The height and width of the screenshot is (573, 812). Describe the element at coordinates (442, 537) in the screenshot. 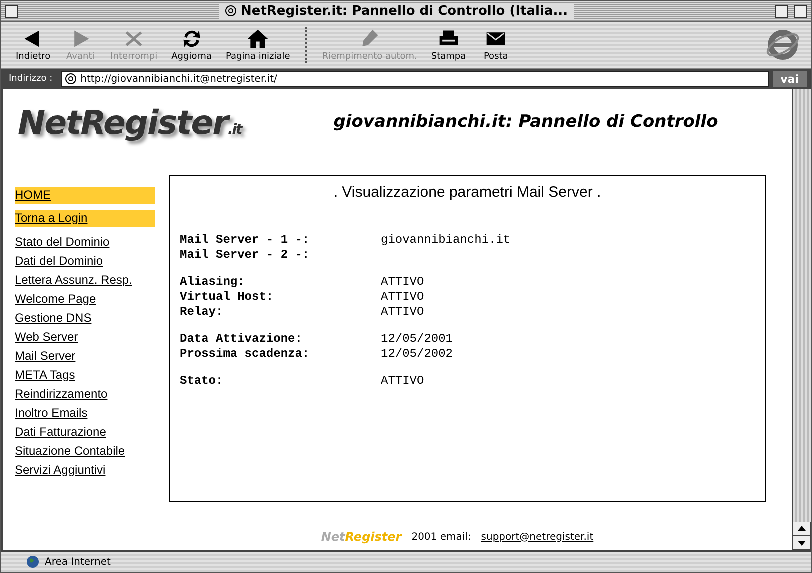

I see `footer-text: 2001 email:` at that location.